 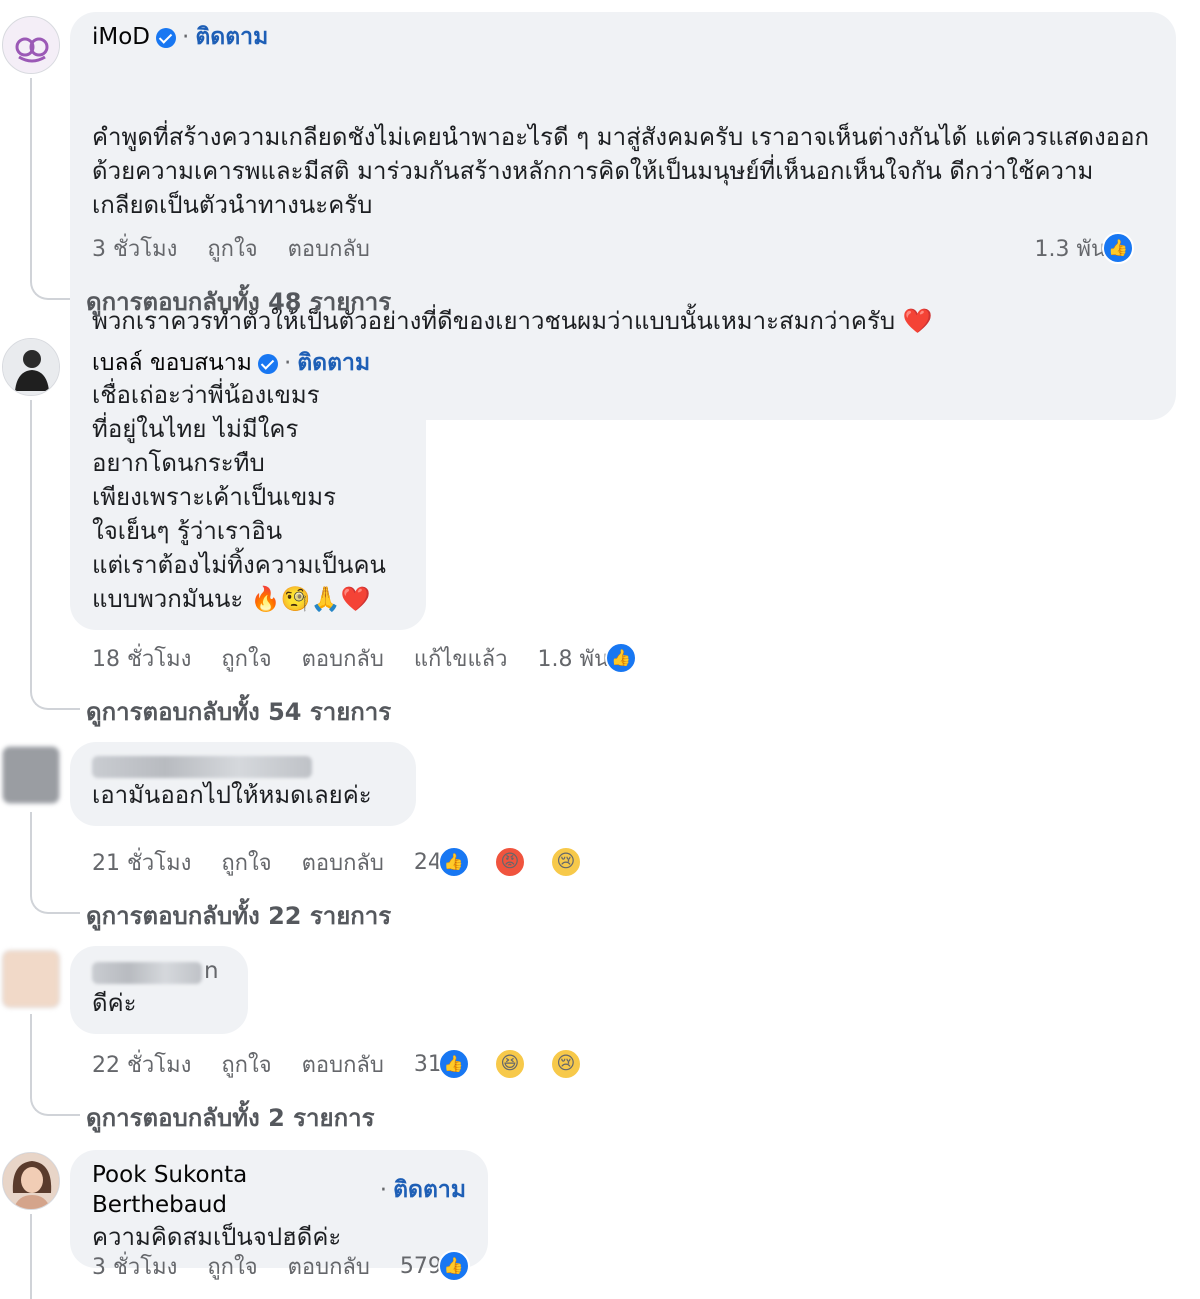 I want to click on timestamp: 22 ชั่วโมง, so click(x=141, y=1064).